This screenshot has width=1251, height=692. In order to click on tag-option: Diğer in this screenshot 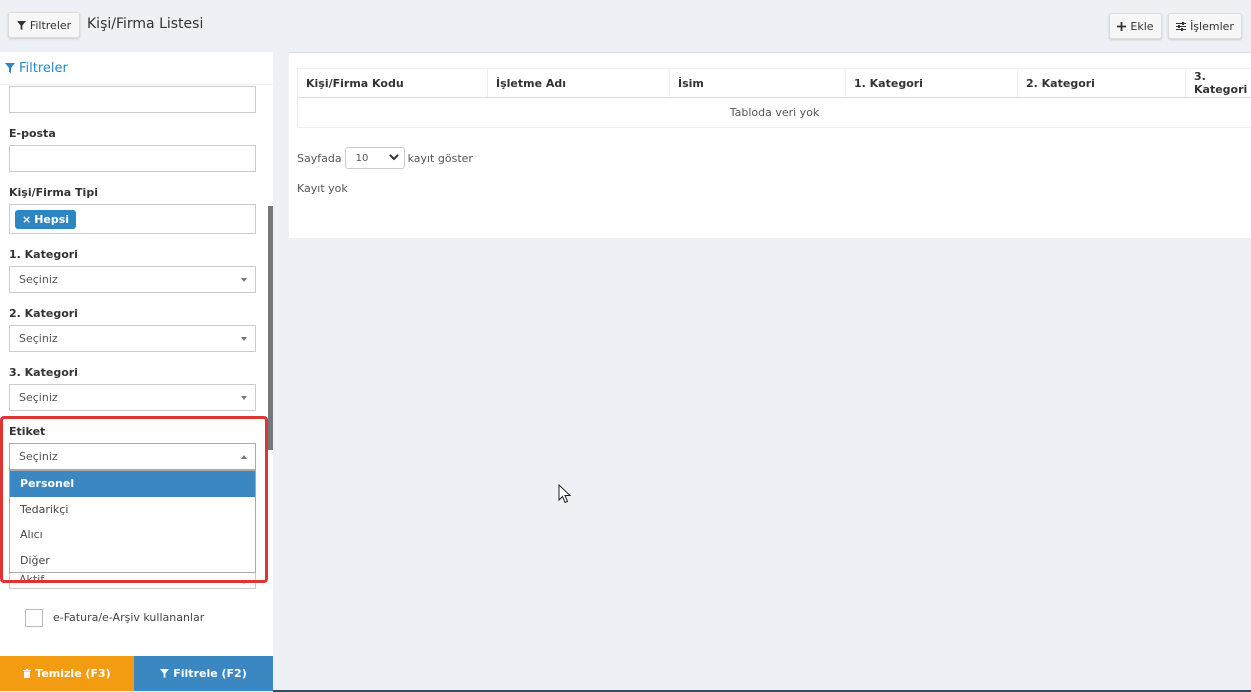, I will do `click(132, 561)`.